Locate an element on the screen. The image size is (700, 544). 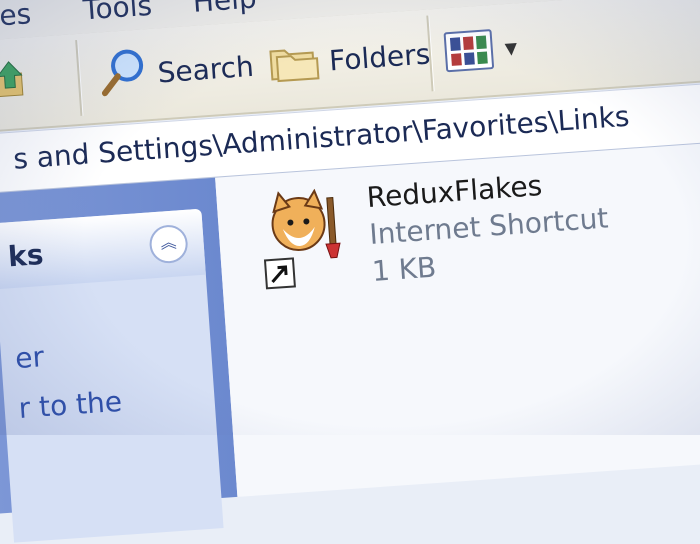
up-folder-icon is located at coordinates (17, 83).